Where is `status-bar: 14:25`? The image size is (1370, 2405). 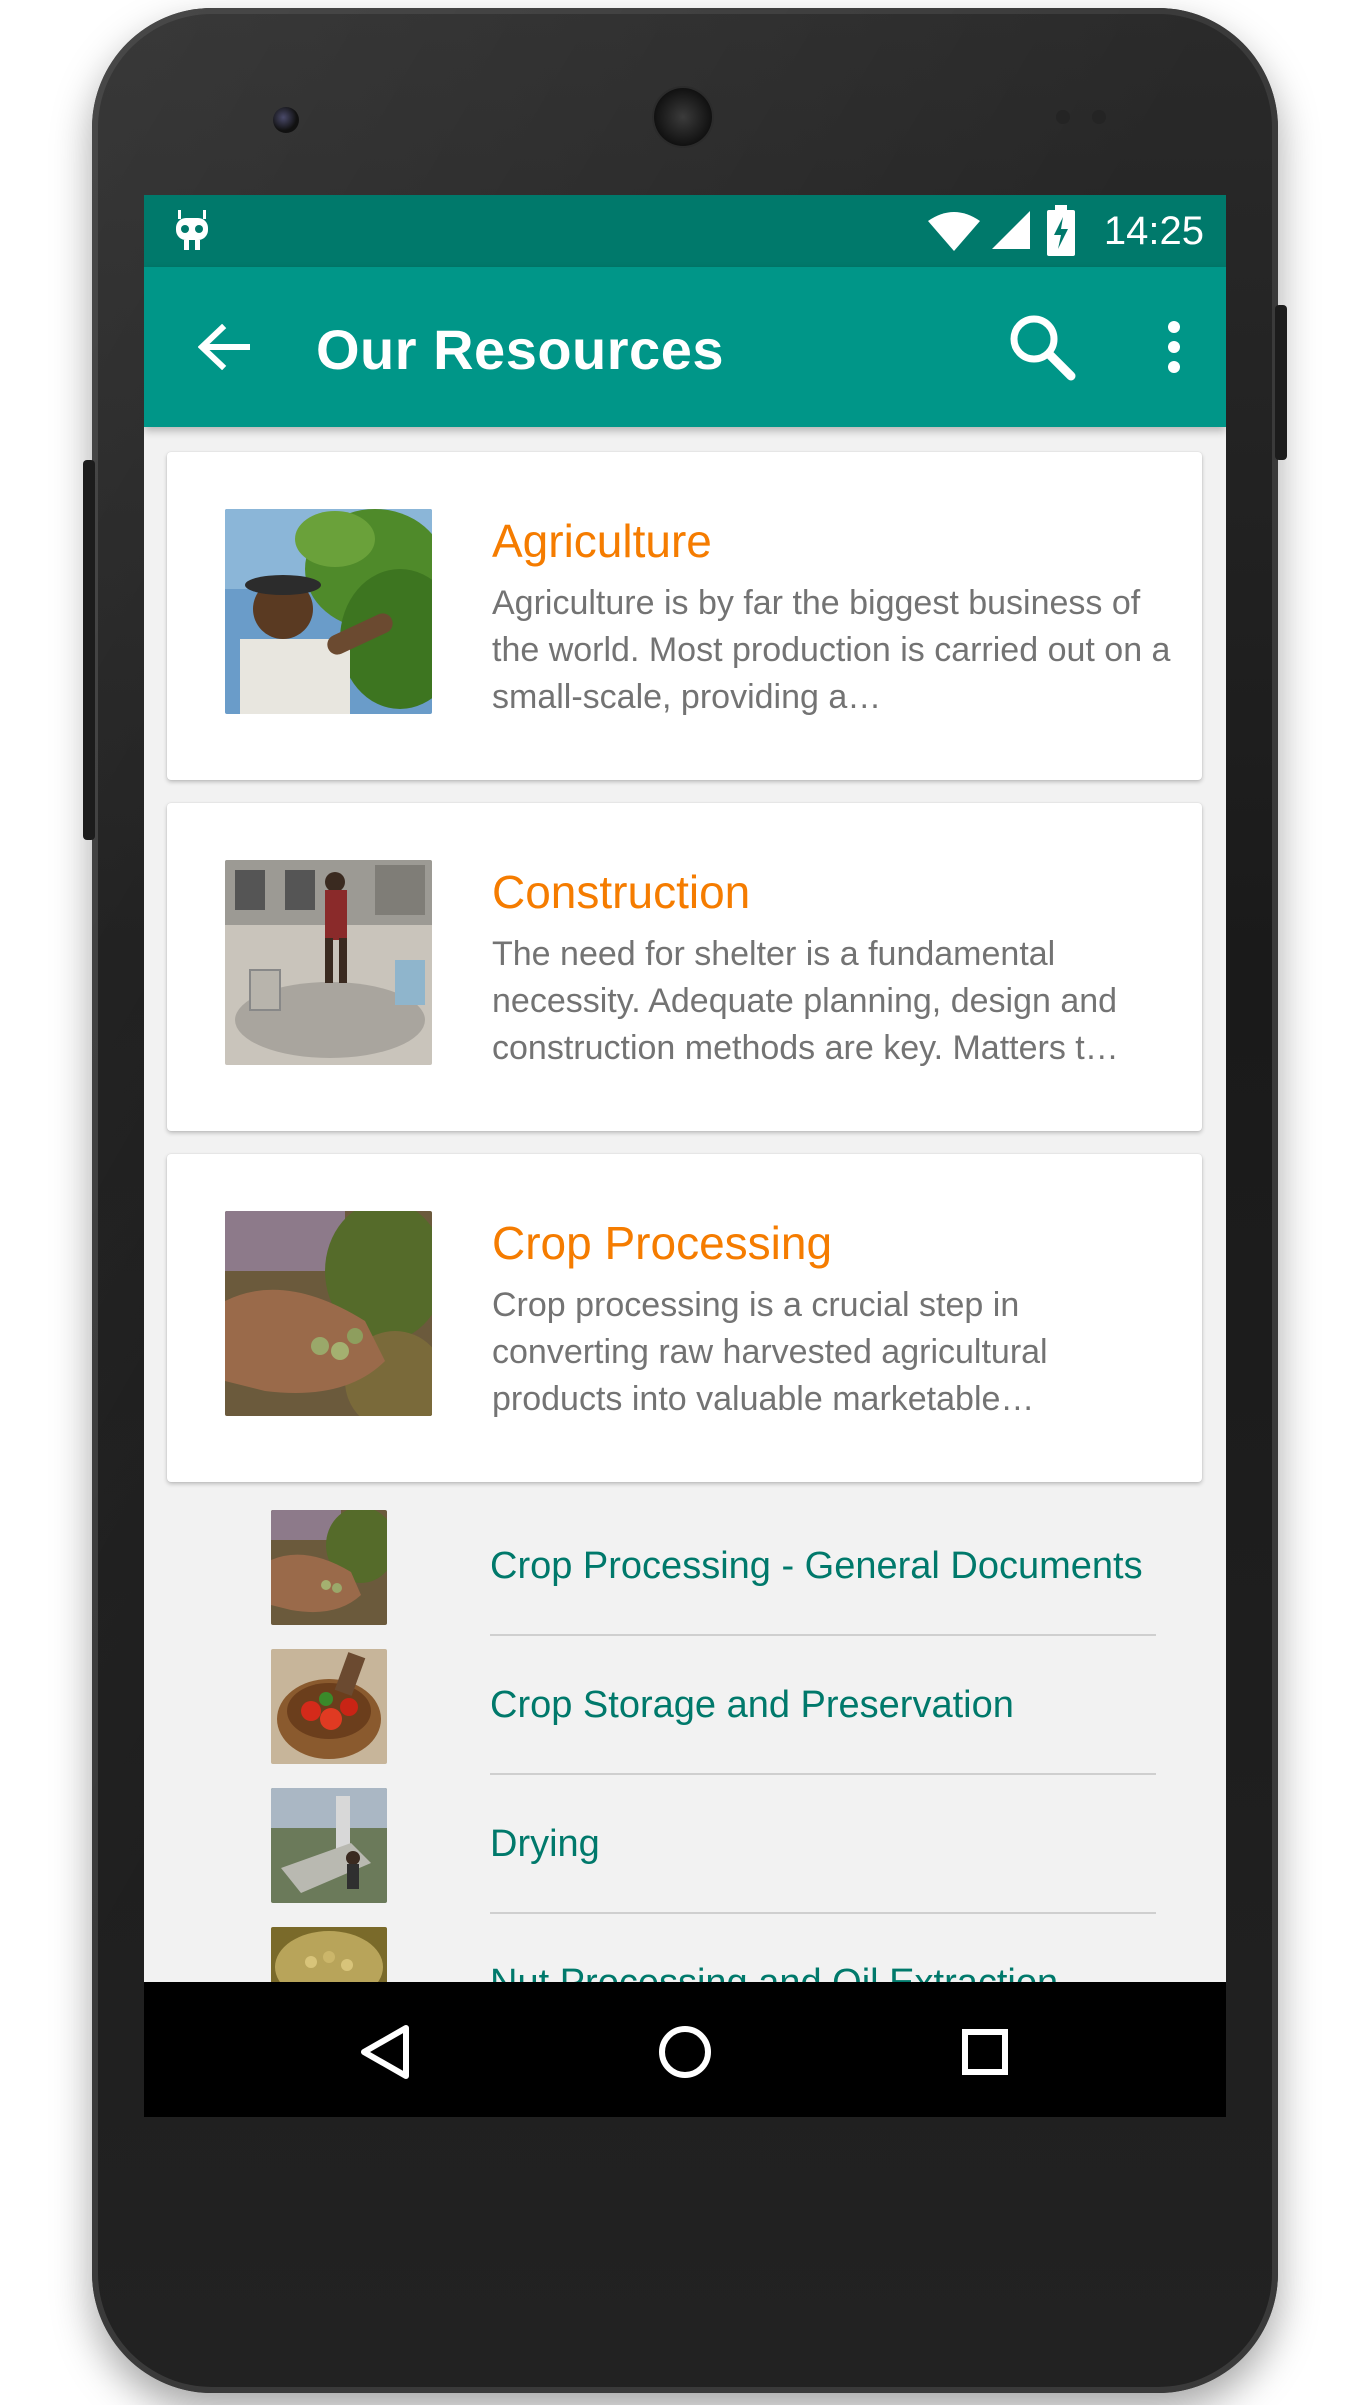 status-bar: 14:25 is located at coordinates (685, 231).